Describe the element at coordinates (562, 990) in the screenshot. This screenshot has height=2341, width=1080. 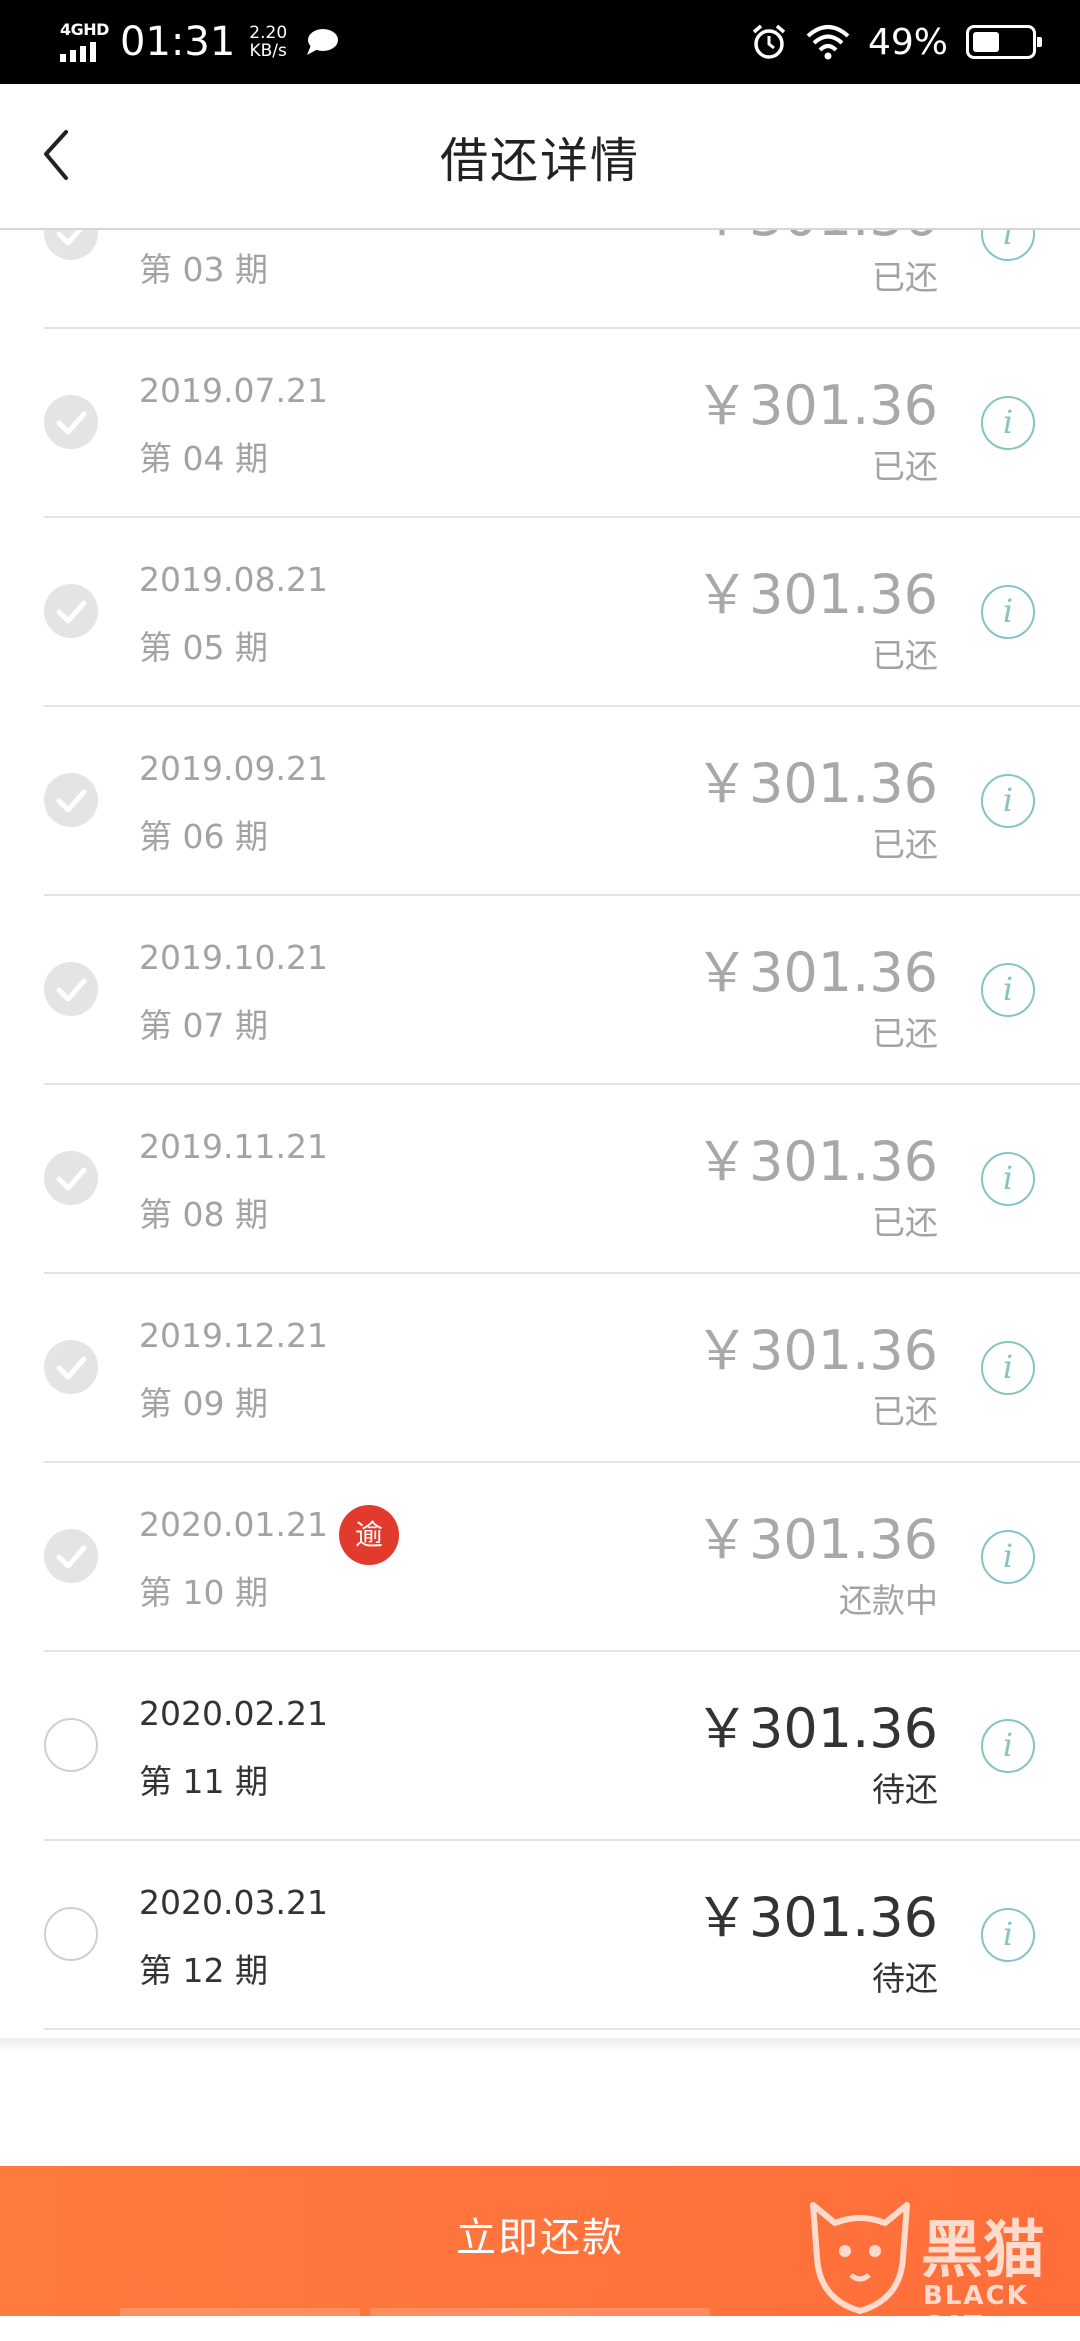
I see `installment-row: 2019.10.21 第 07 期 ￥301.36 已还 i` at that location.